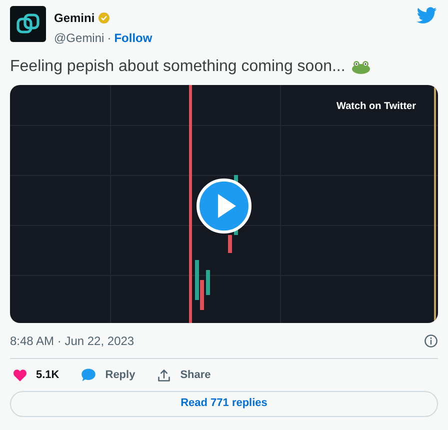  Describe the element at coordinates (224, 403) in the screenshot. I see `read-replies-button: Read 771 replies` at that location.